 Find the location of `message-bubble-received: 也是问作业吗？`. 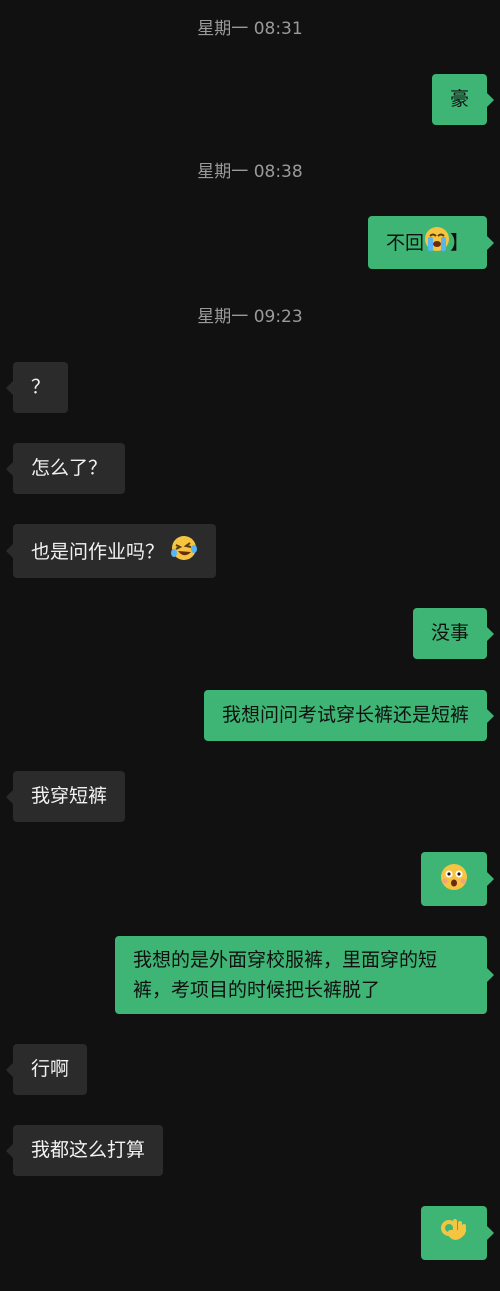

message-bubble-received: 也是问作业吗？ is located at coordinates (111, 551).